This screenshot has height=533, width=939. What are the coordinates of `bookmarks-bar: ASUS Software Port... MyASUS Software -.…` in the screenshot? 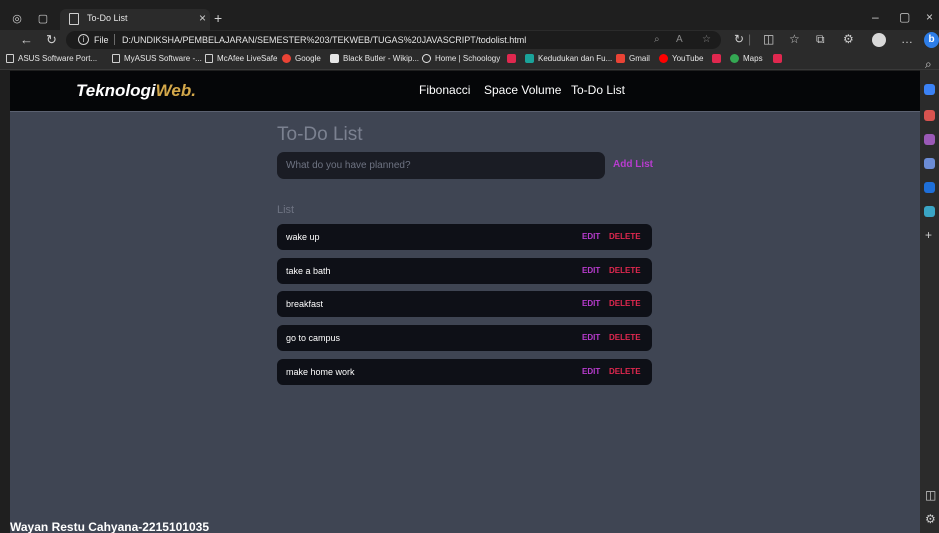 It's located at (469, 60).